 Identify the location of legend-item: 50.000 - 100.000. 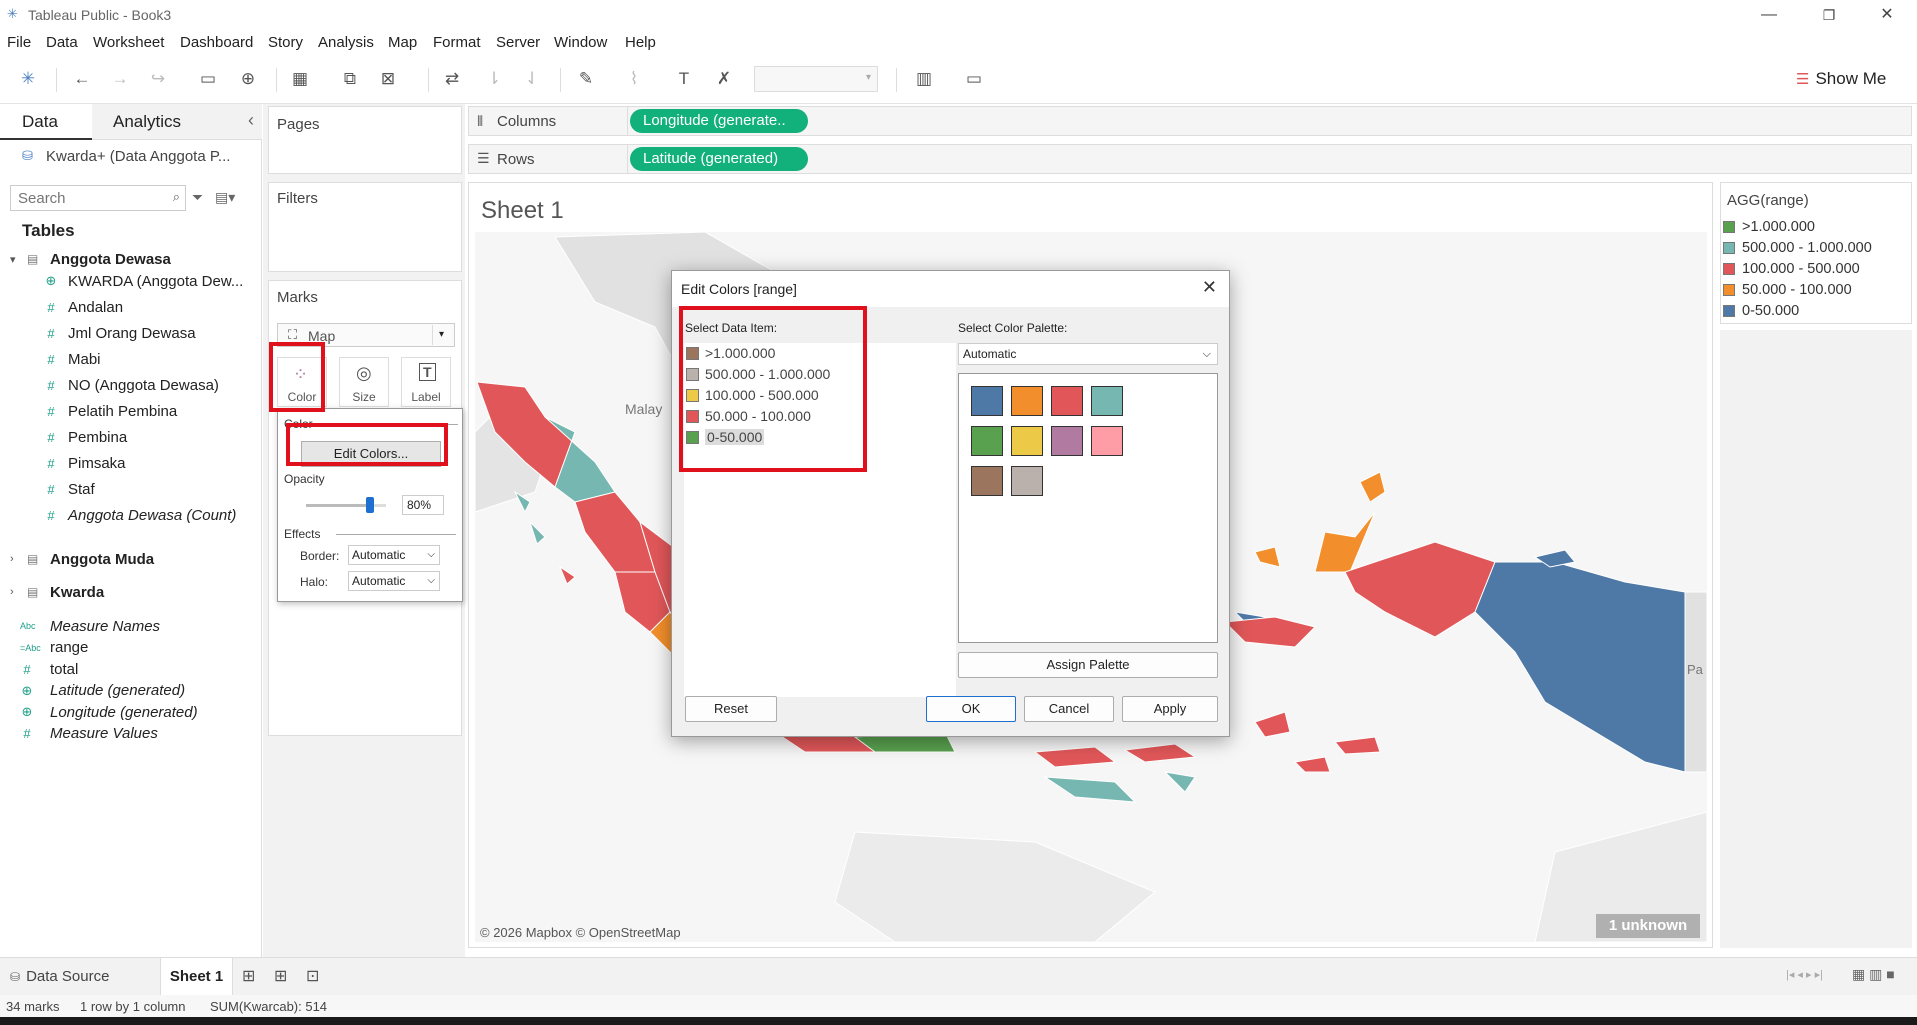
(1787, 290).